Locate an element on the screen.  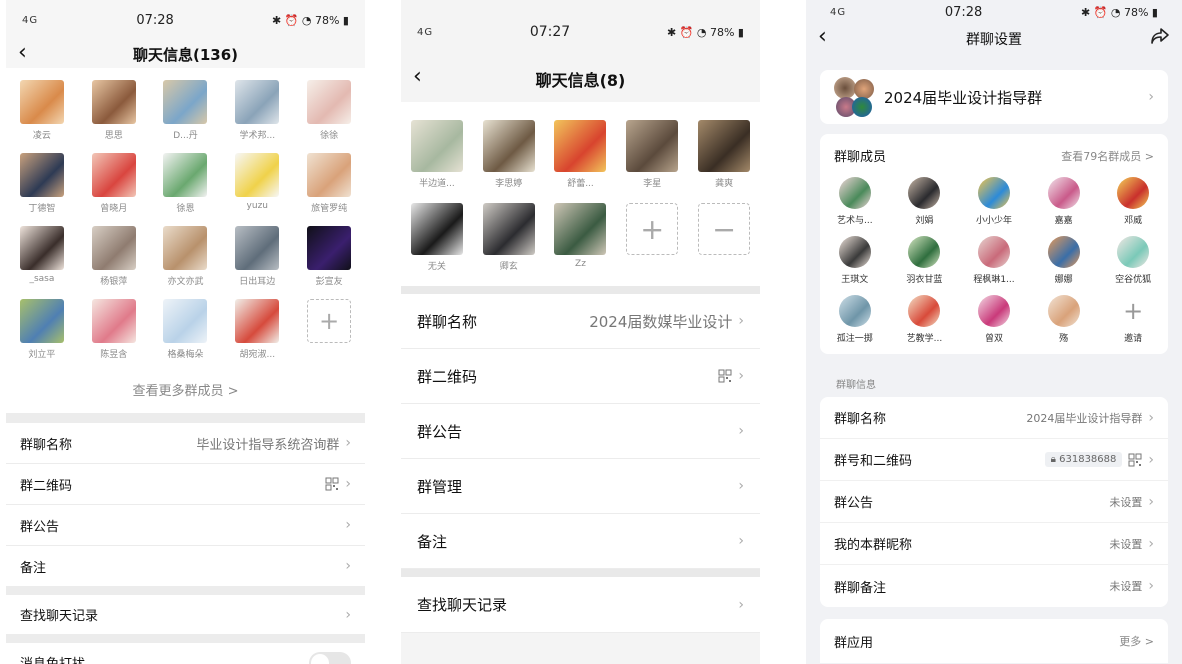
member-item: 殇 is located at coordinates (1064, 319).